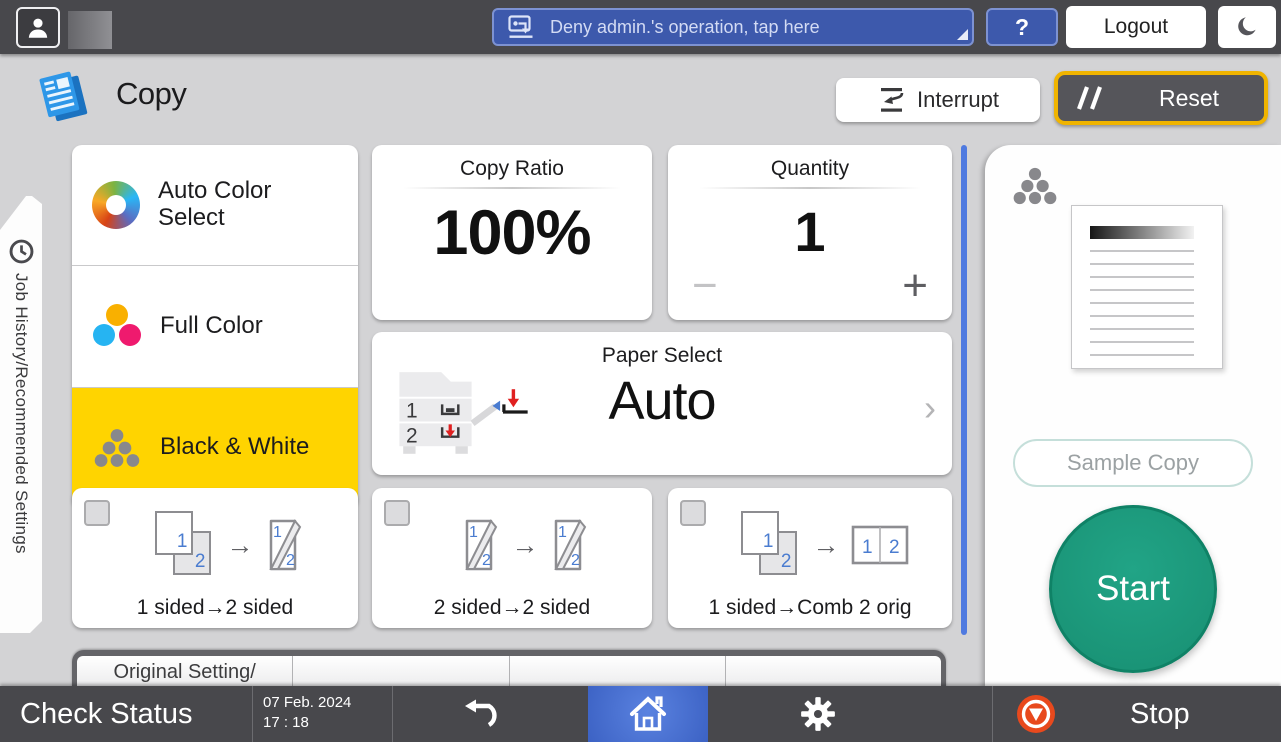 The image size is (1281, 742). What do you see at coordinates (1035, 186) in the screenshot?
I see `black-white-indicator-icon` at bounding box center [1035, 186].